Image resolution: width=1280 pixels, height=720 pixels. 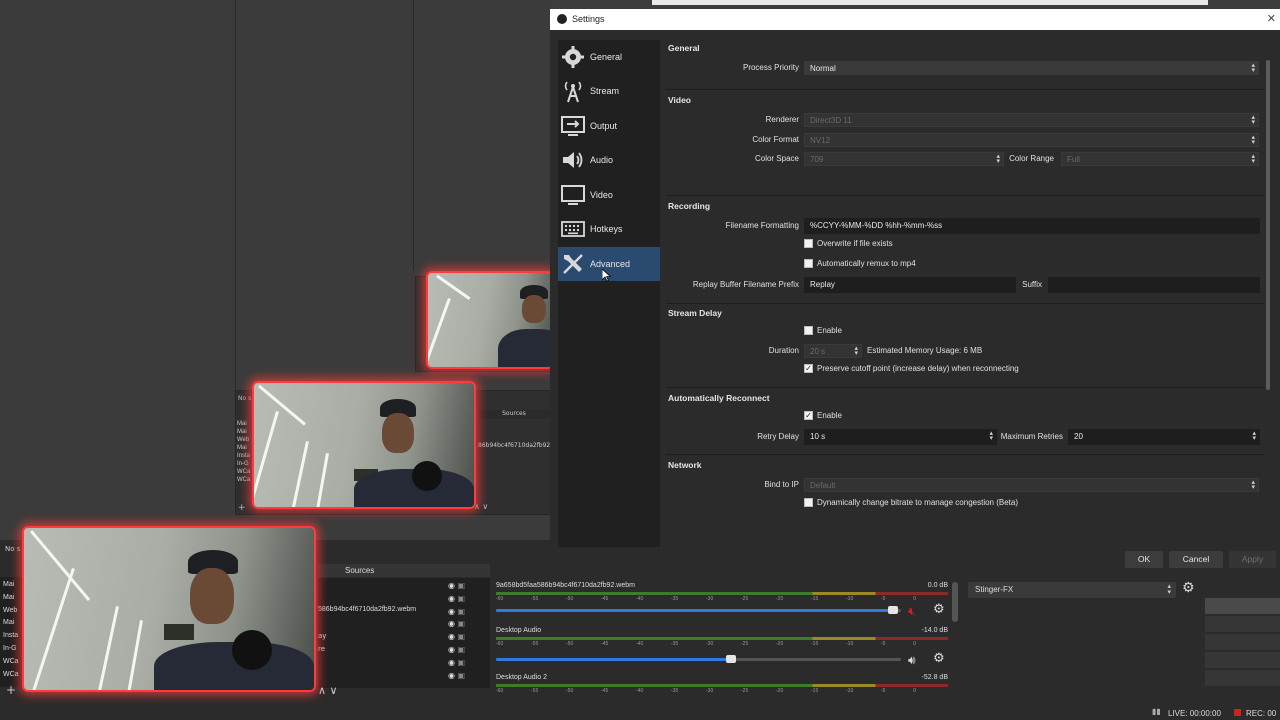 I want to click on nav-label: Video, so click(x=601, y=195).